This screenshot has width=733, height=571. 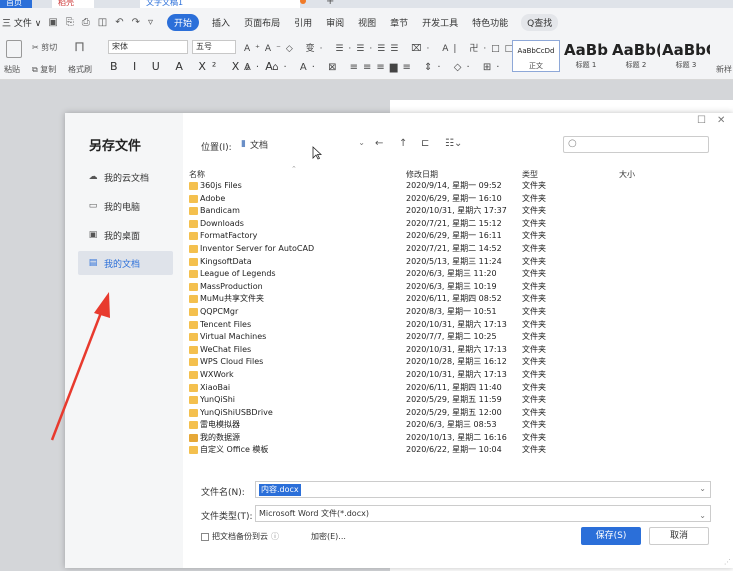 What do you see at coordinates (226, 261) in the screenshot?
I see `file-name: KingsoftData` at bounding box center [226, 261].